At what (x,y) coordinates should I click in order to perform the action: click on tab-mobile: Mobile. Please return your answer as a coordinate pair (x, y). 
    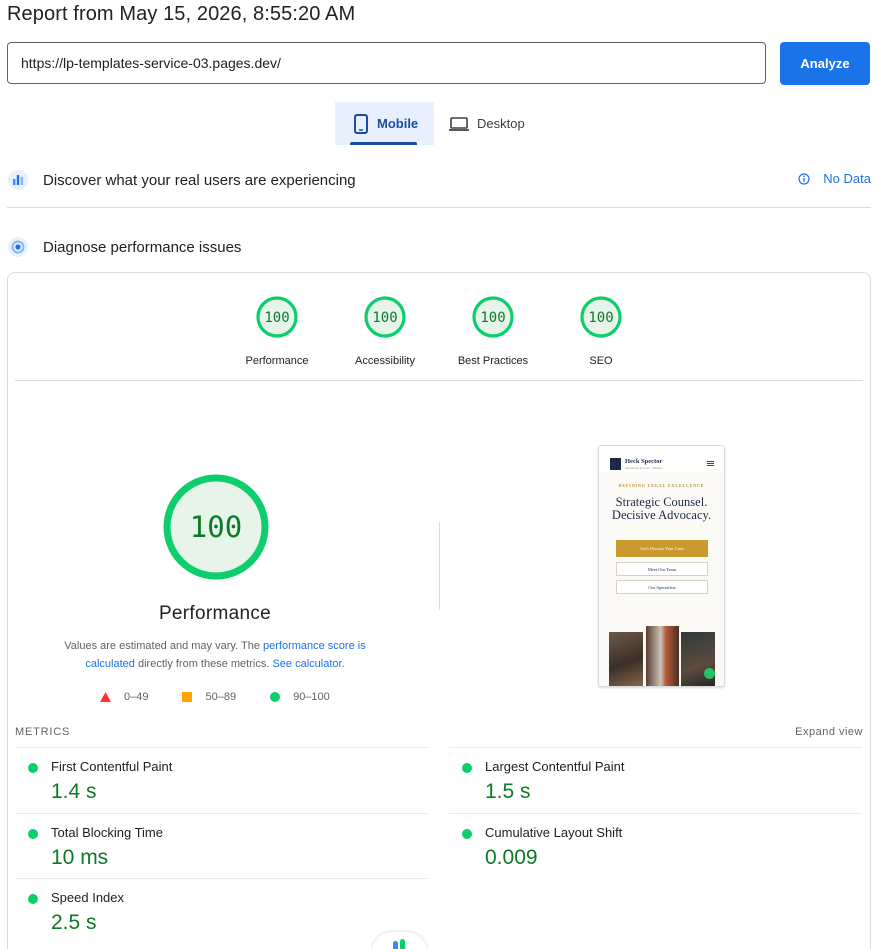
    Looking at the image, I should click on (384, 123).